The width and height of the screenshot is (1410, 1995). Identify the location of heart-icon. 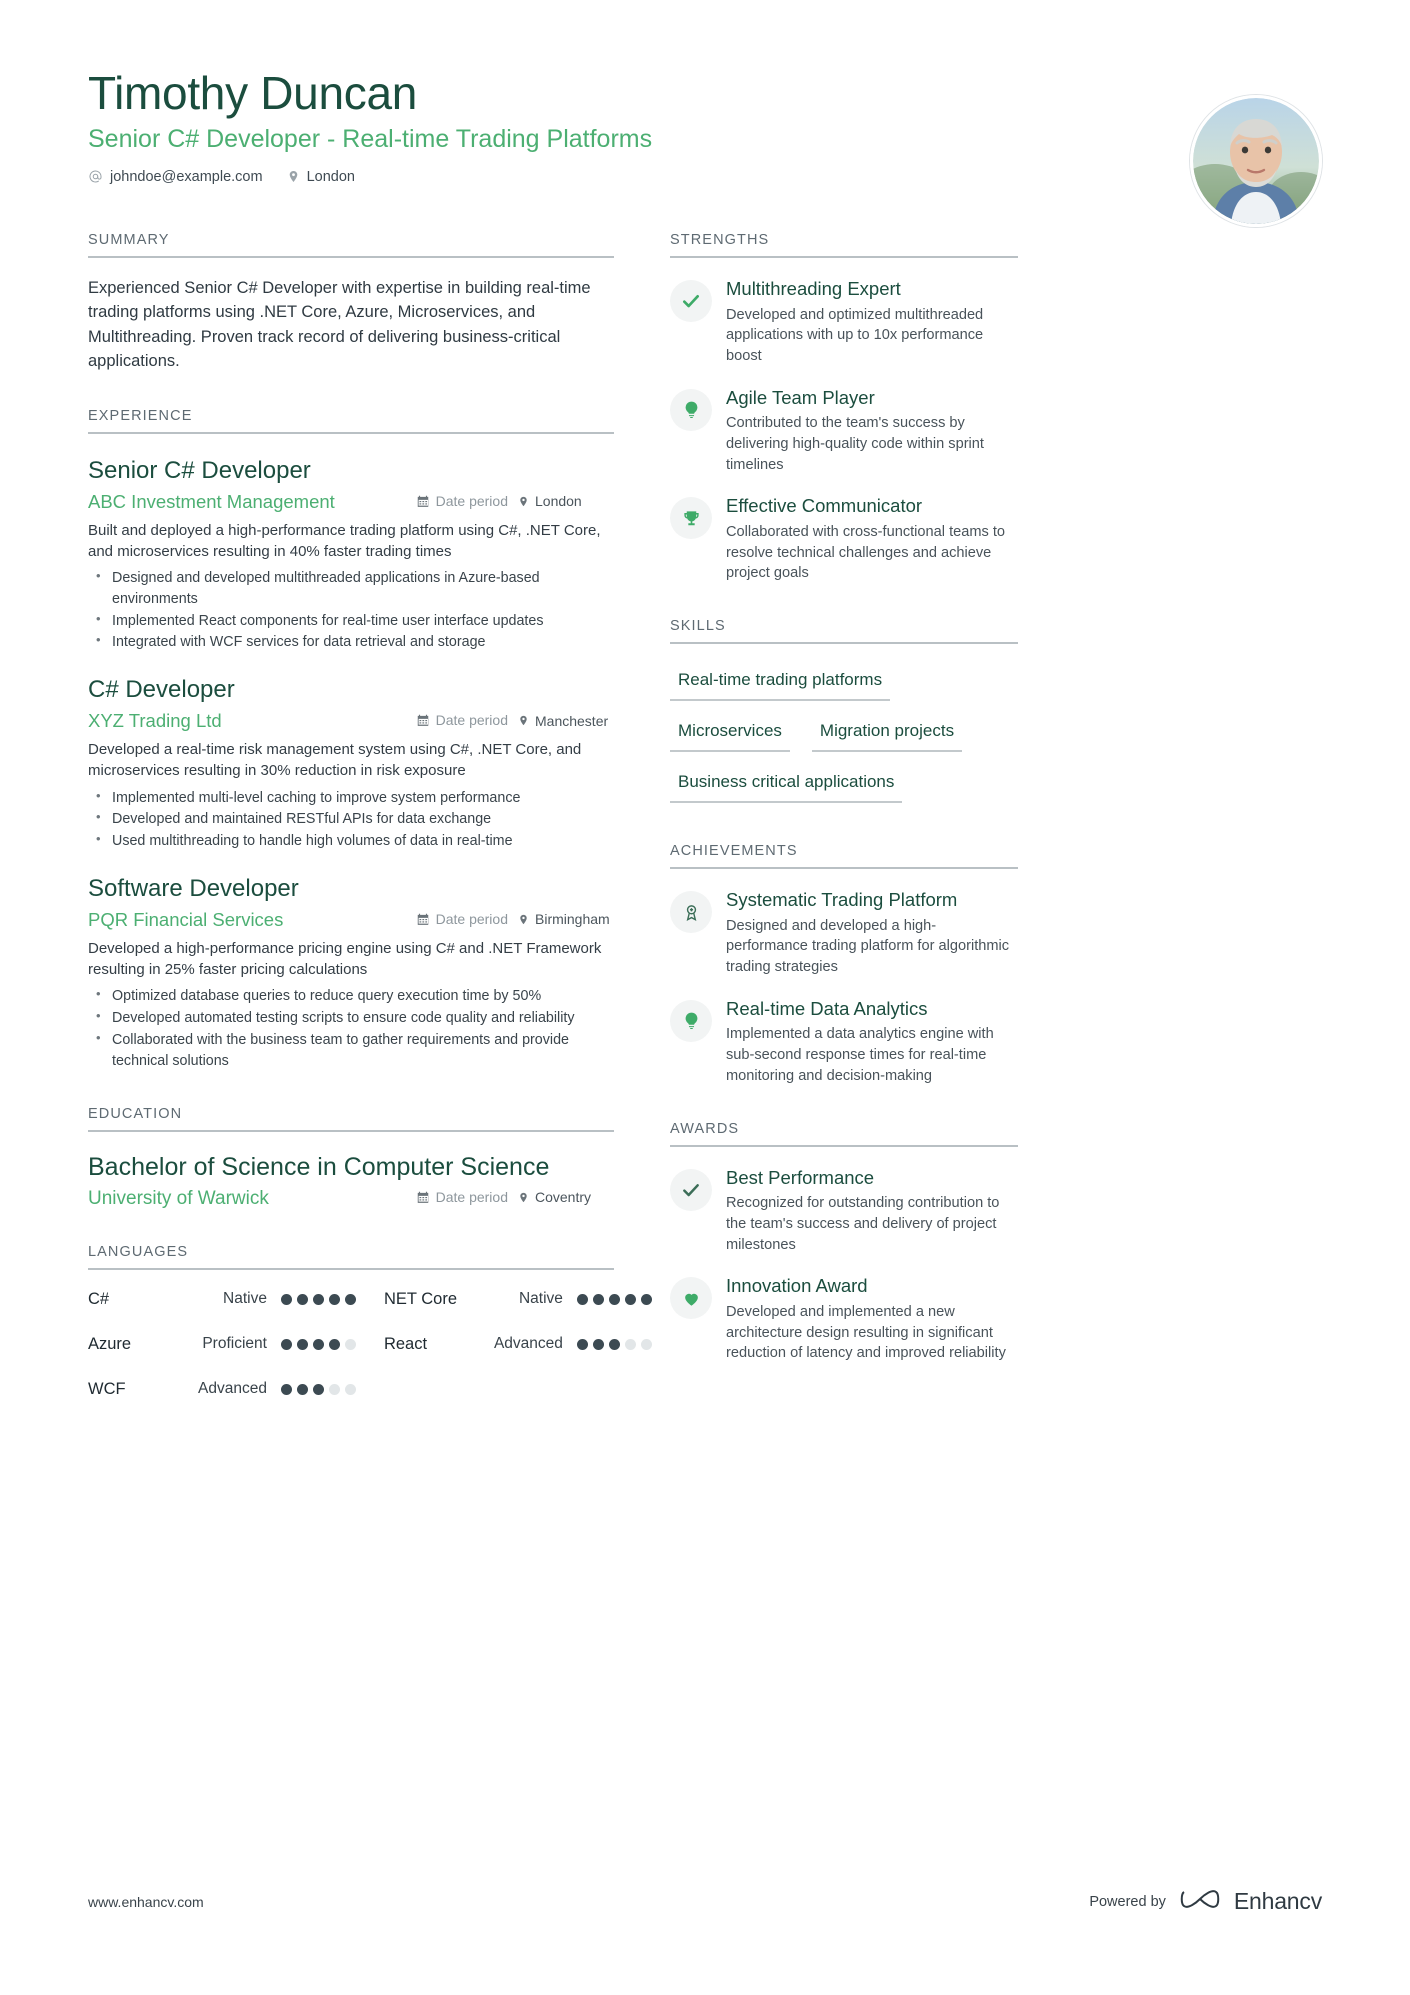
(691, 1298).